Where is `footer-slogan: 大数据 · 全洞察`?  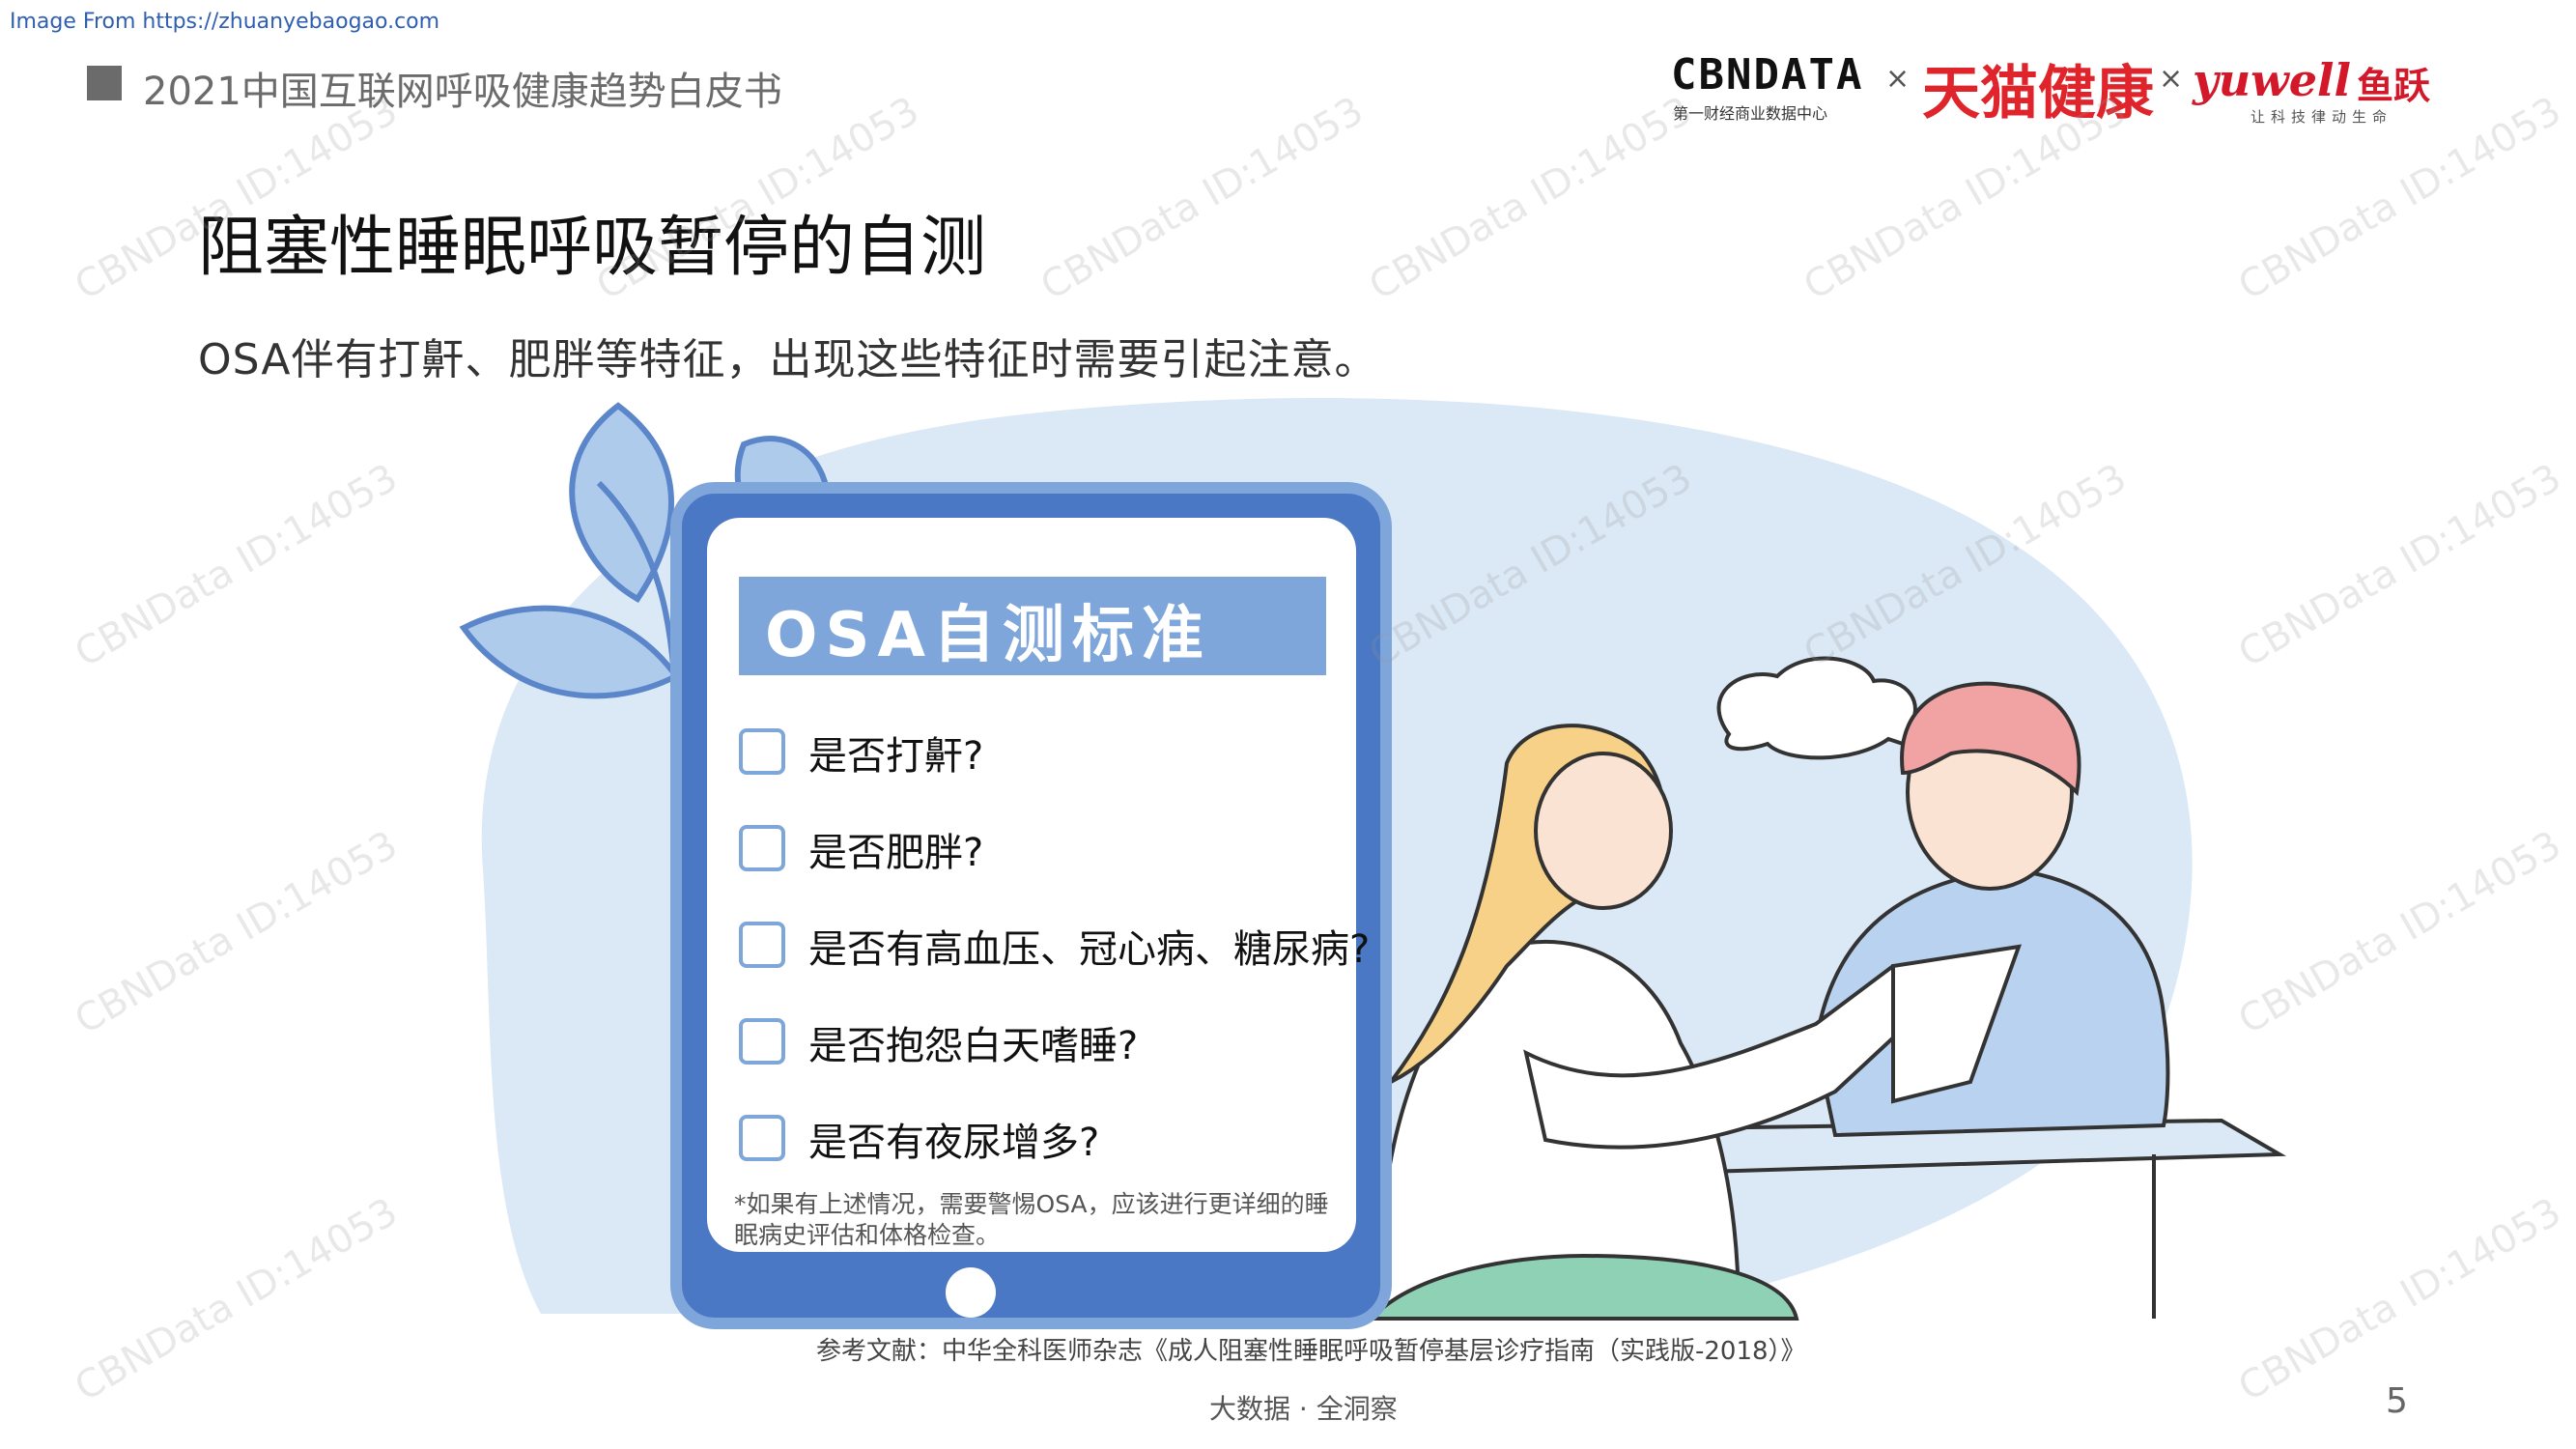
footer-slogan: 大数据 · 全洞察 is located at coordinates (1303, 1409).